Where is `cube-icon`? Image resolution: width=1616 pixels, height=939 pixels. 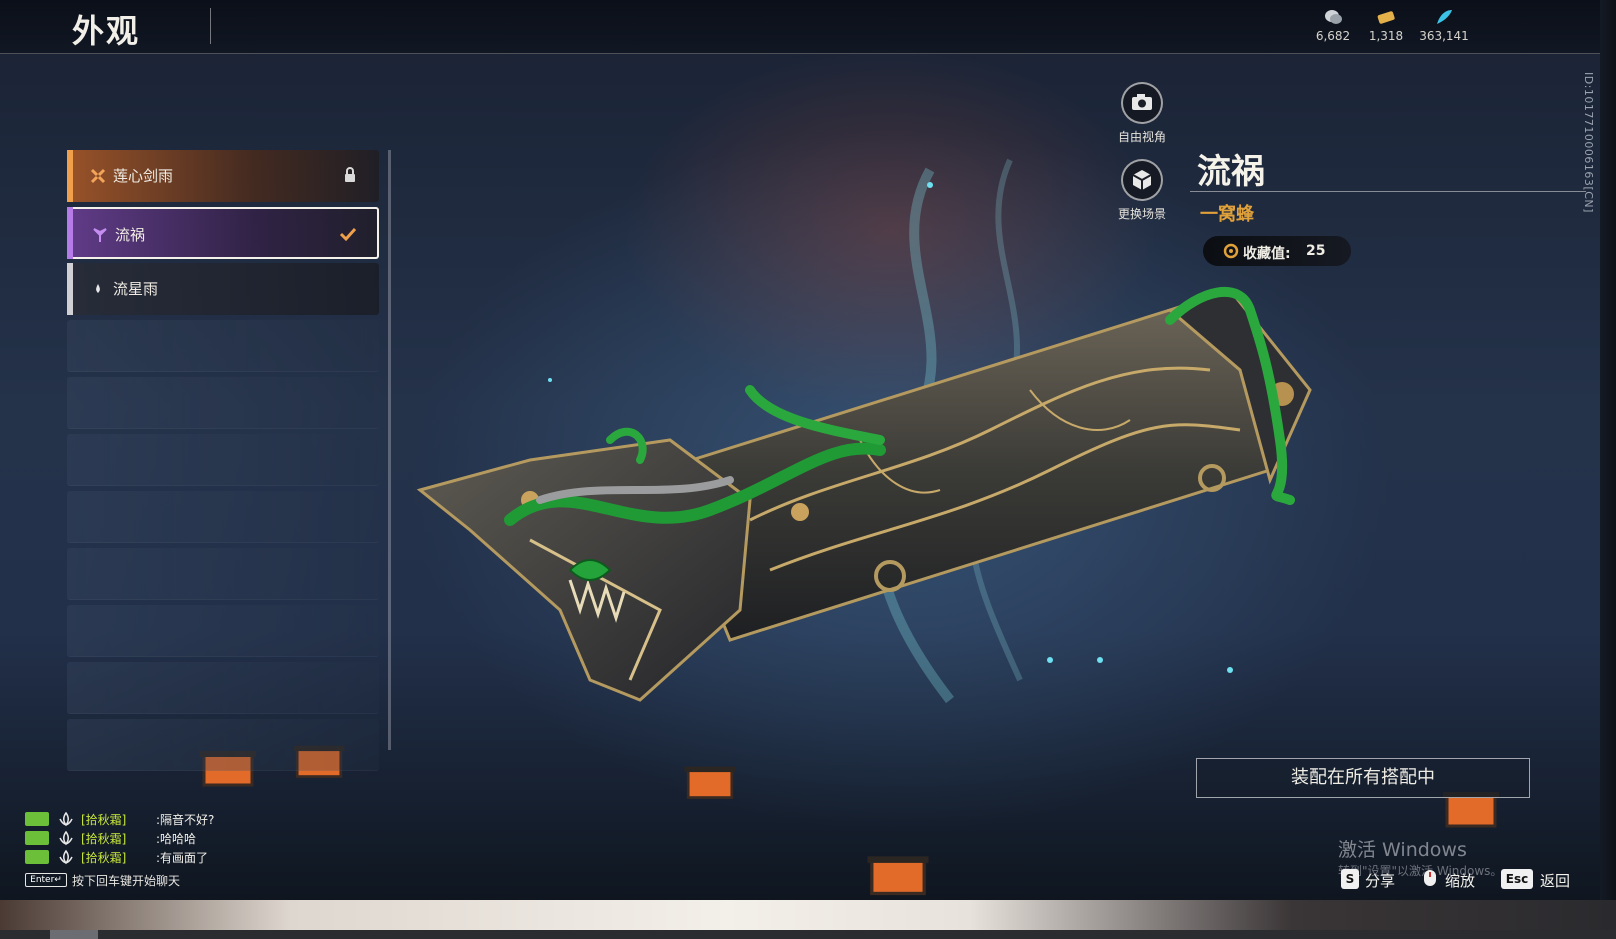 cube-icon is located at coordinates (1142, 180).